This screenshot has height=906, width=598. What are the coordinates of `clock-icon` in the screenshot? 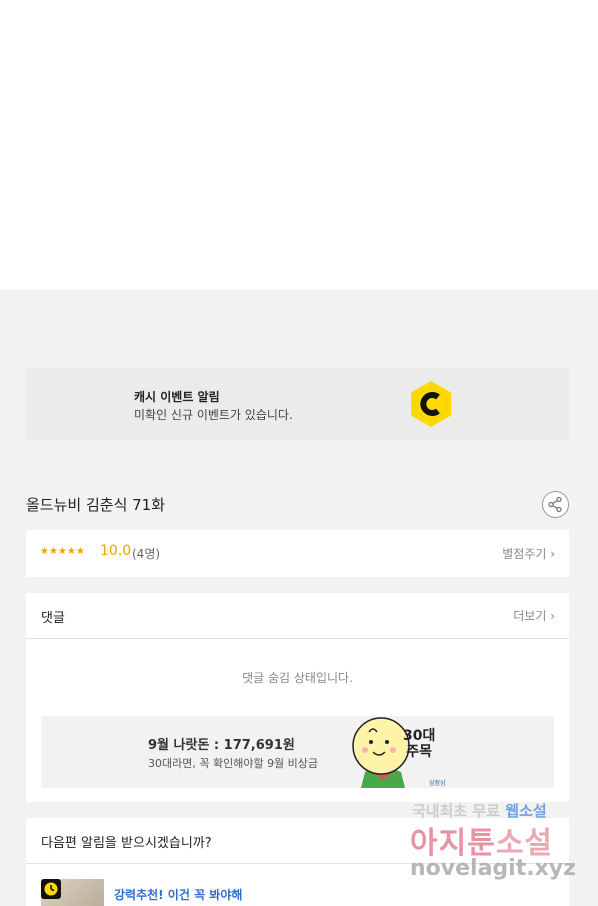 It's located at (51, 889).